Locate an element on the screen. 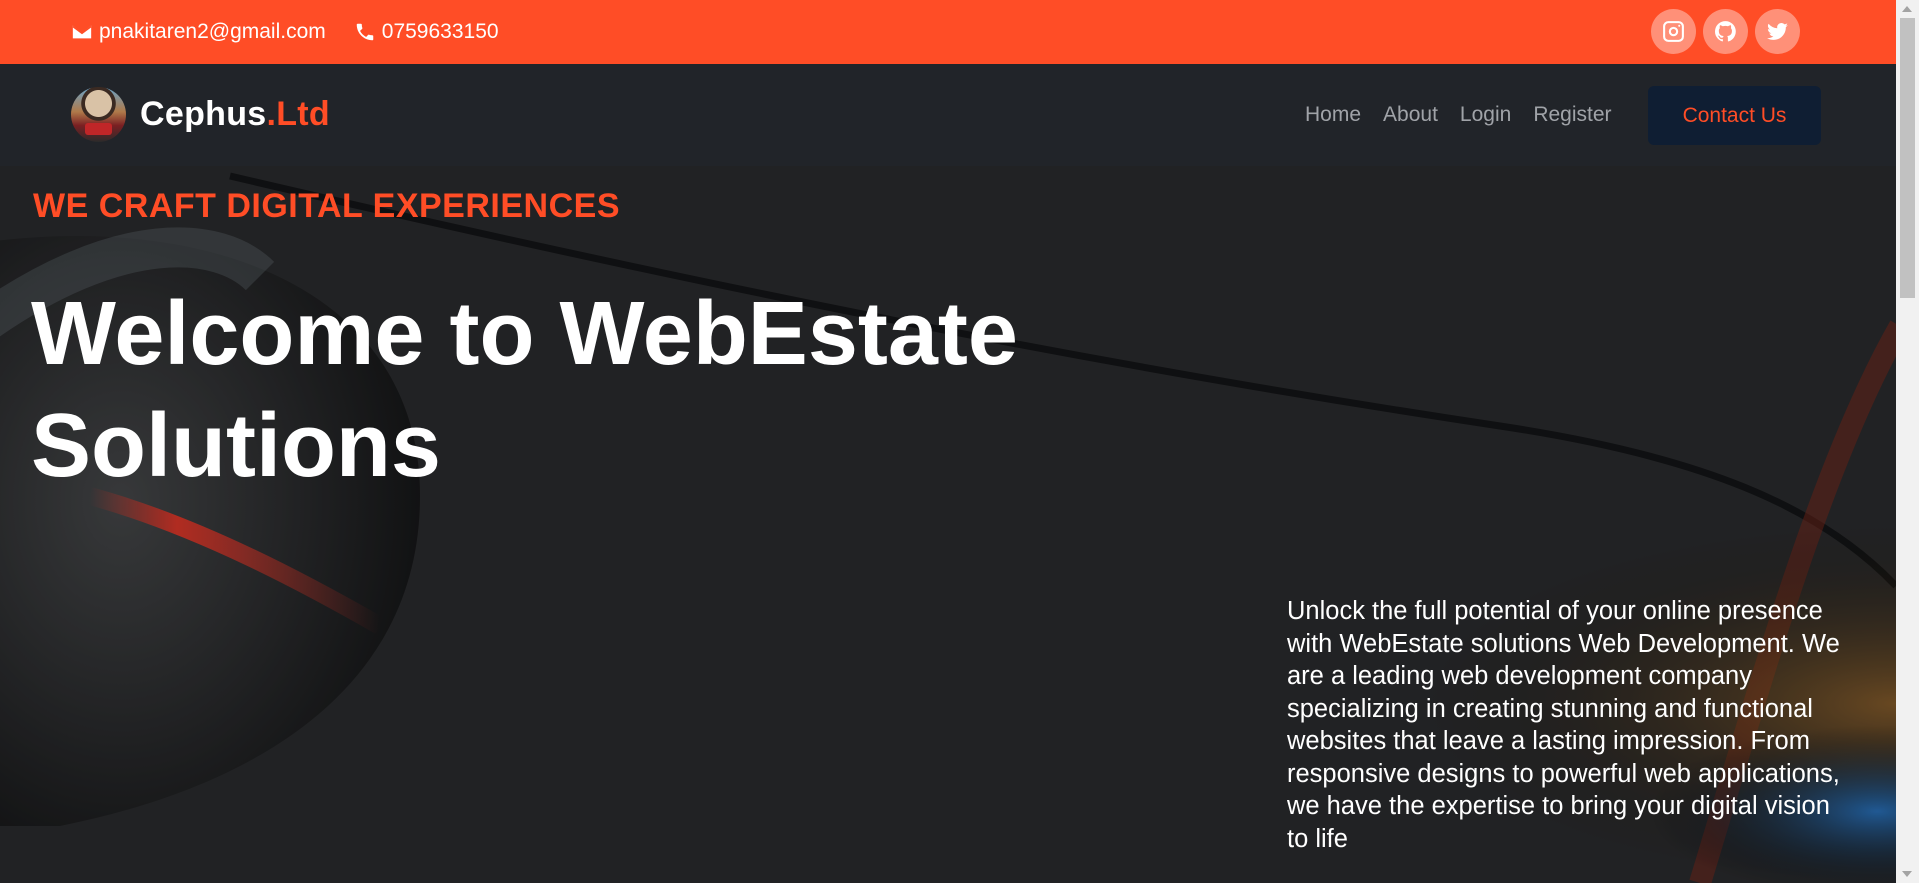 The image size is (1919, 883). contact-info: pnakitaren2@gmail.com 0759633150 is located at coordinates (285, 32).